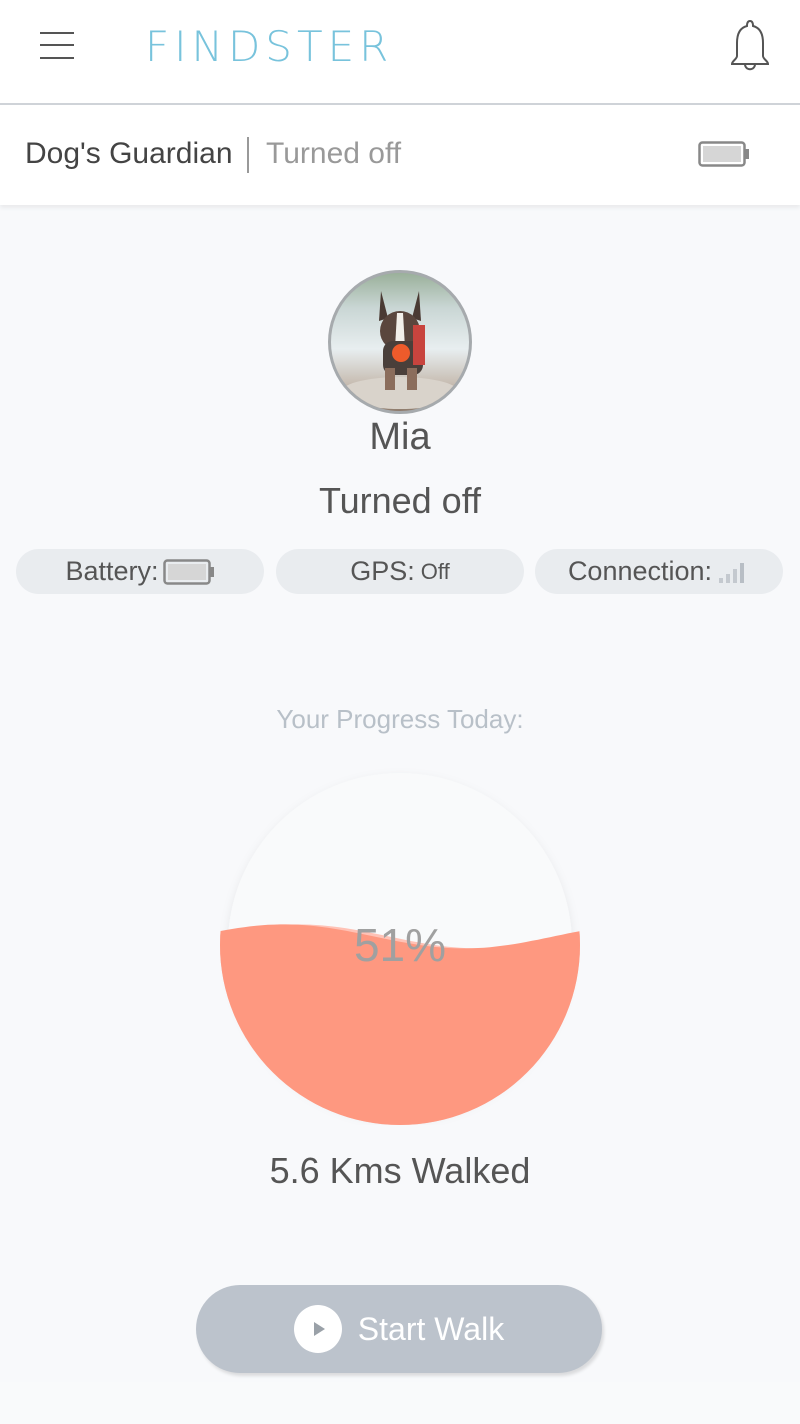  Describe the element at coordinates (750, 46) in the screenshot. I see `bell-icon` at that location.